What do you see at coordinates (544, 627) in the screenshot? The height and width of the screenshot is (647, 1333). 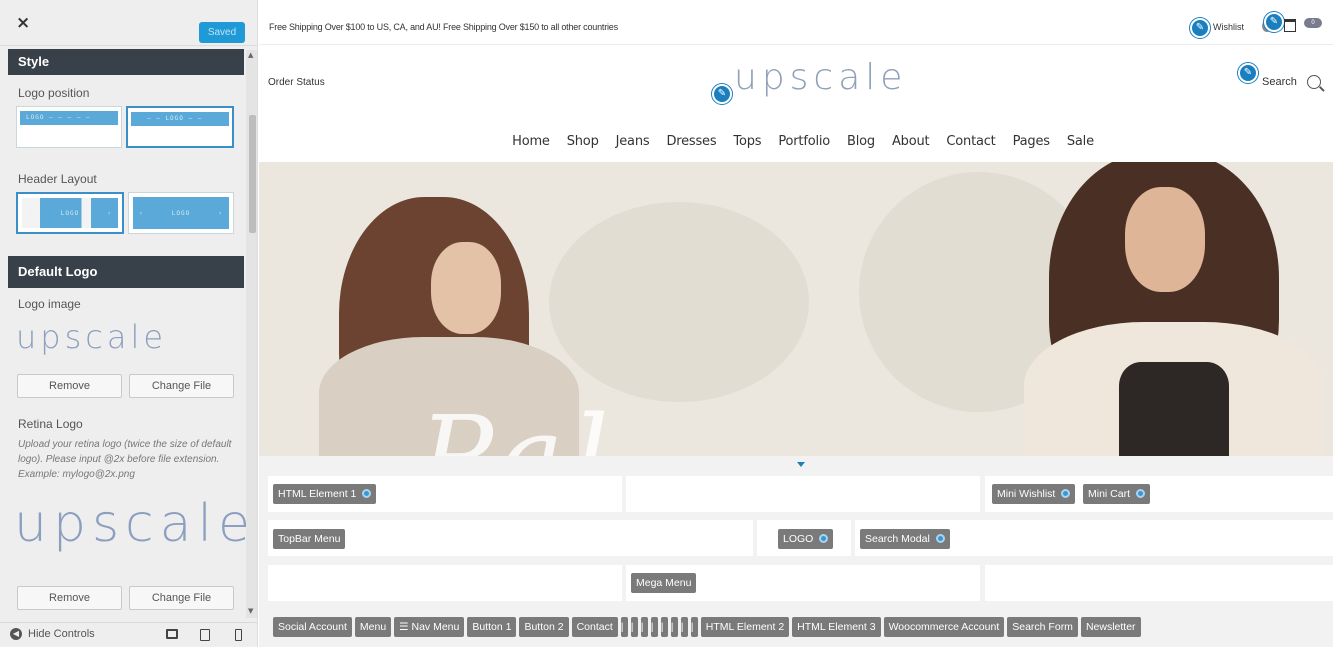 I see `palette-button-2: Button 2` at bounding box center [544, 627].